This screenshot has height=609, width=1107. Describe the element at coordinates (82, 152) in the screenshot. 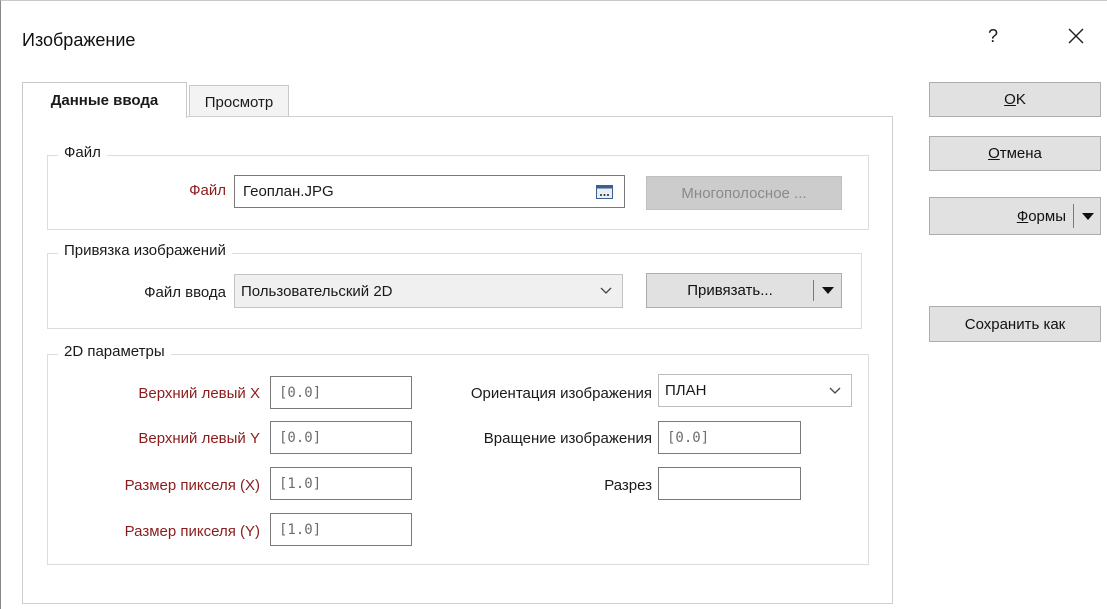

I see `file-group-title: Файл` at that location.